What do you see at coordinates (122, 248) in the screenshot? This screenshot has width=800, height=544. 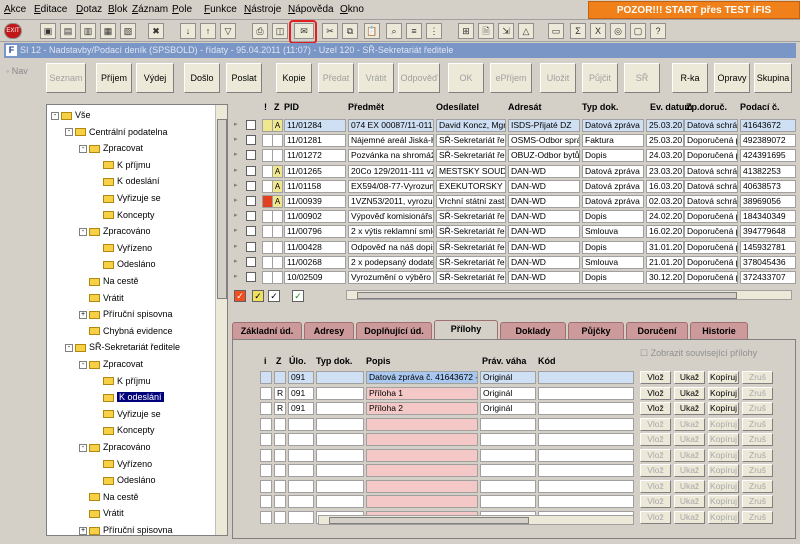 I see `tree-node: Vyřízeno` at bounding box center [122, 248].